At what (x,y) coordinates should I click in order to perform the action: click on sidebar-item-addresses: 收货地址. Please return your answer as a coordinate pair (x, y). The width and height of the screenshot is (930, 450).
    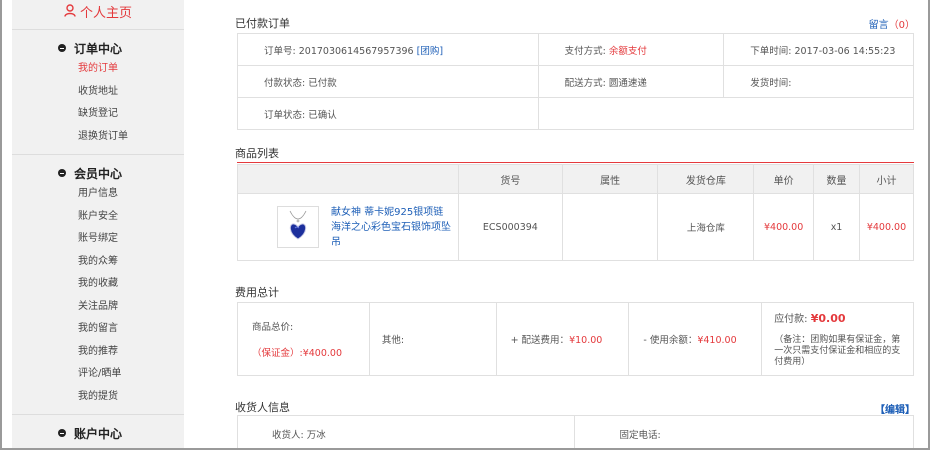
    Looking at the image, I should click on (98, 92).